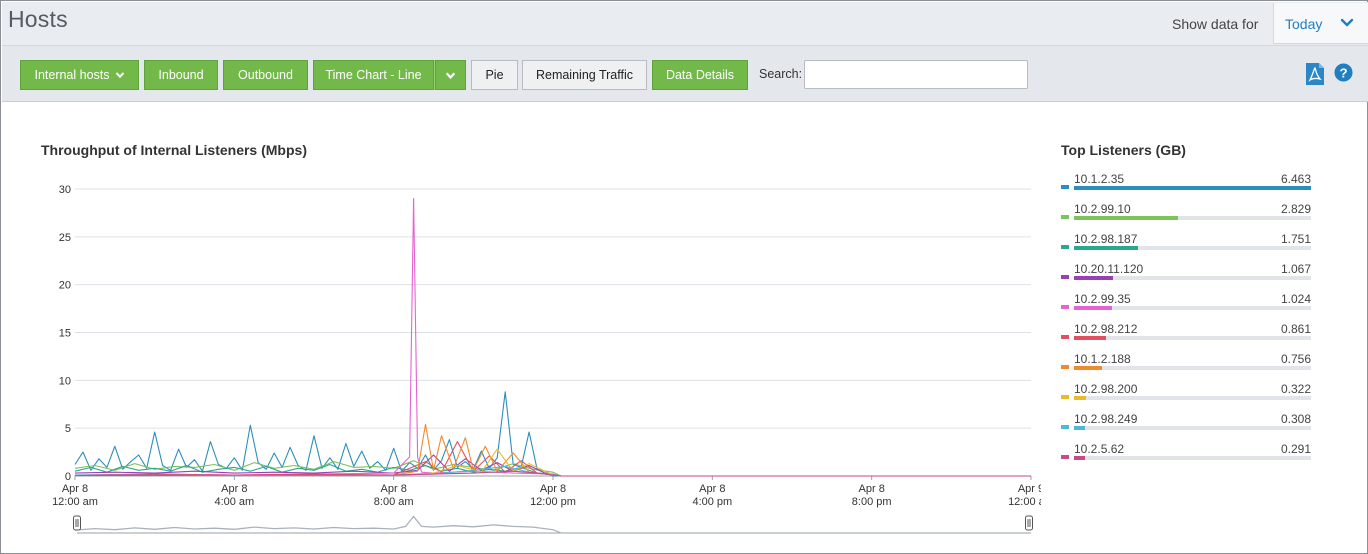 This screenshot has height=554, width=1368. Describe the element at coordinates (65, 238) in the screenshot. I see `y-tick-label: 25` at that location.